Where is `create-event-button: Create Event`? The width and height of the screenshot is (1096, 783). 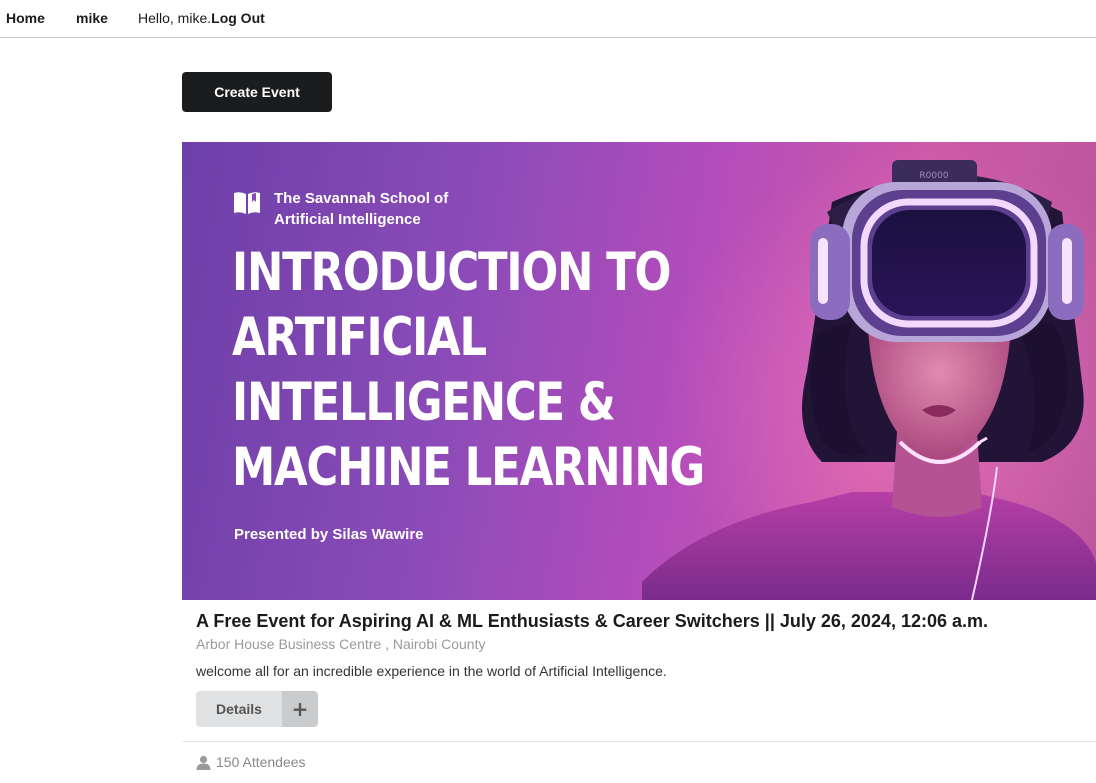 create-event-button: Create Event is located at coordinates (257, 92).